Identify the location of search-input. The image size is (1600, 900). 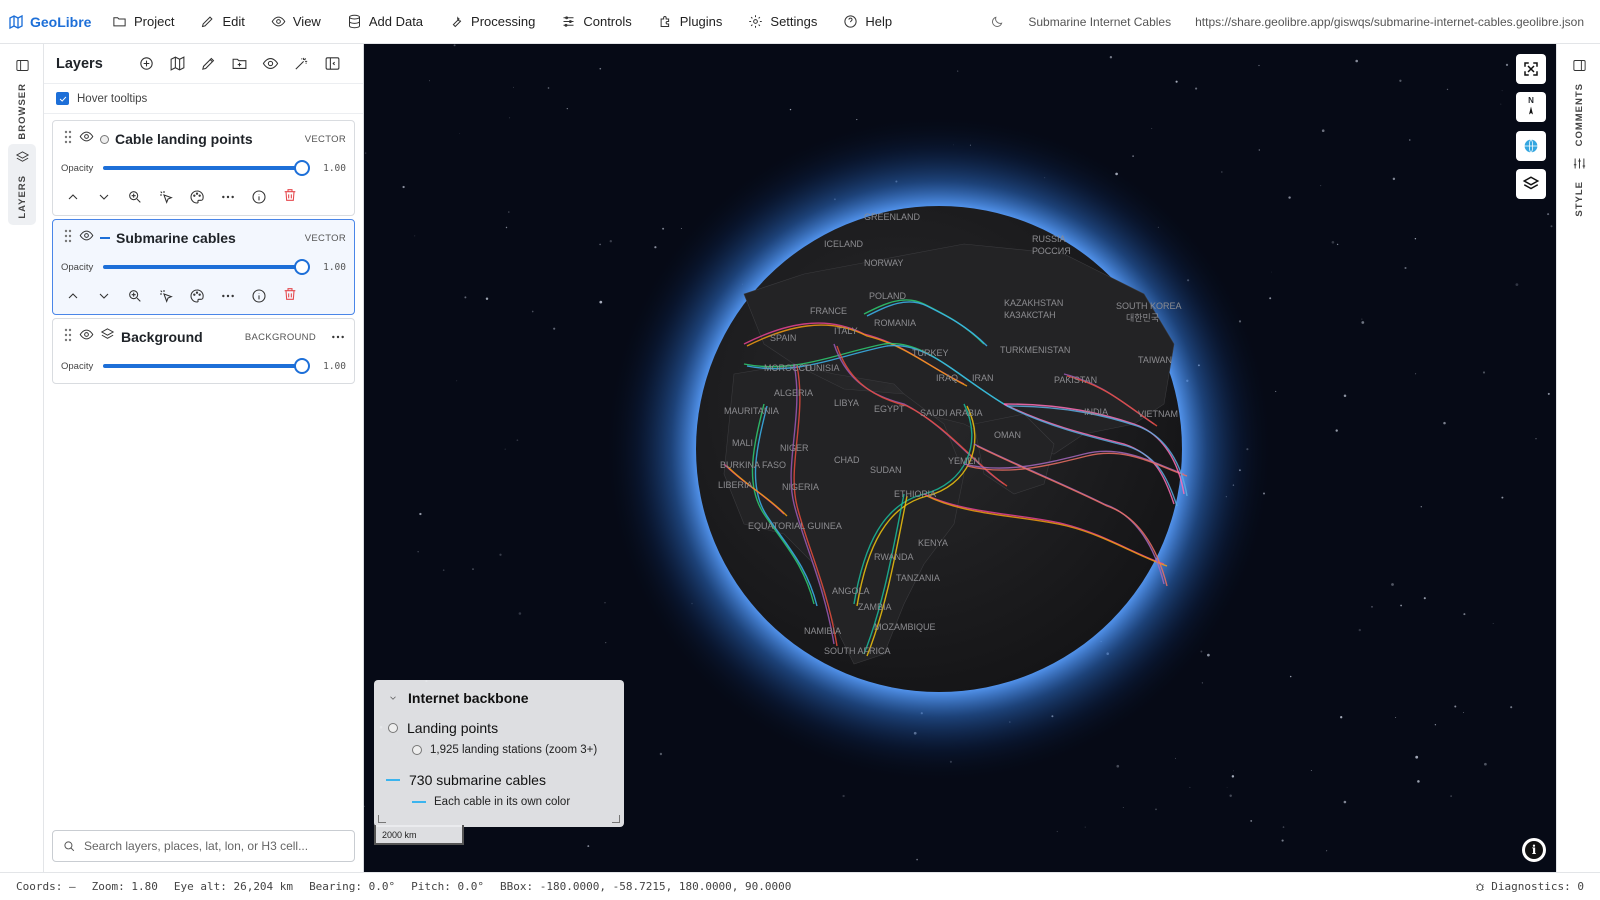
(214, 846).